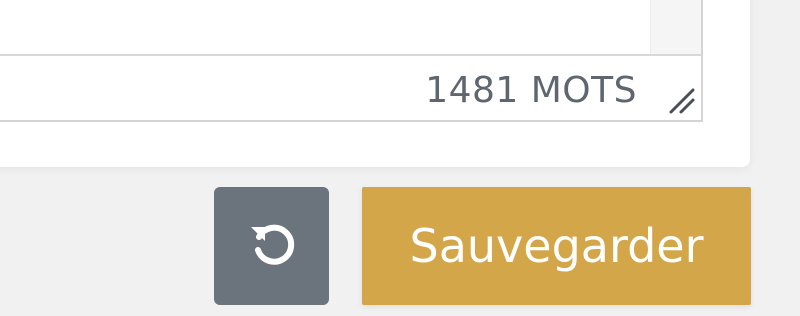  Describe the element at coordinates (681, 100) in the screenshot. I see `resize-handle-icon` at that location.